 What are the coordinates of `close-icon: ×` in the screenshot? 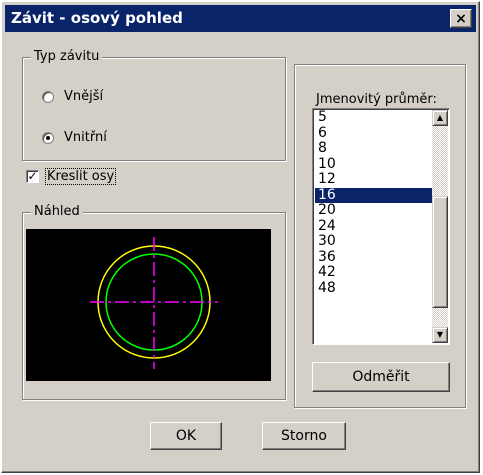 It's located at (461, 18).